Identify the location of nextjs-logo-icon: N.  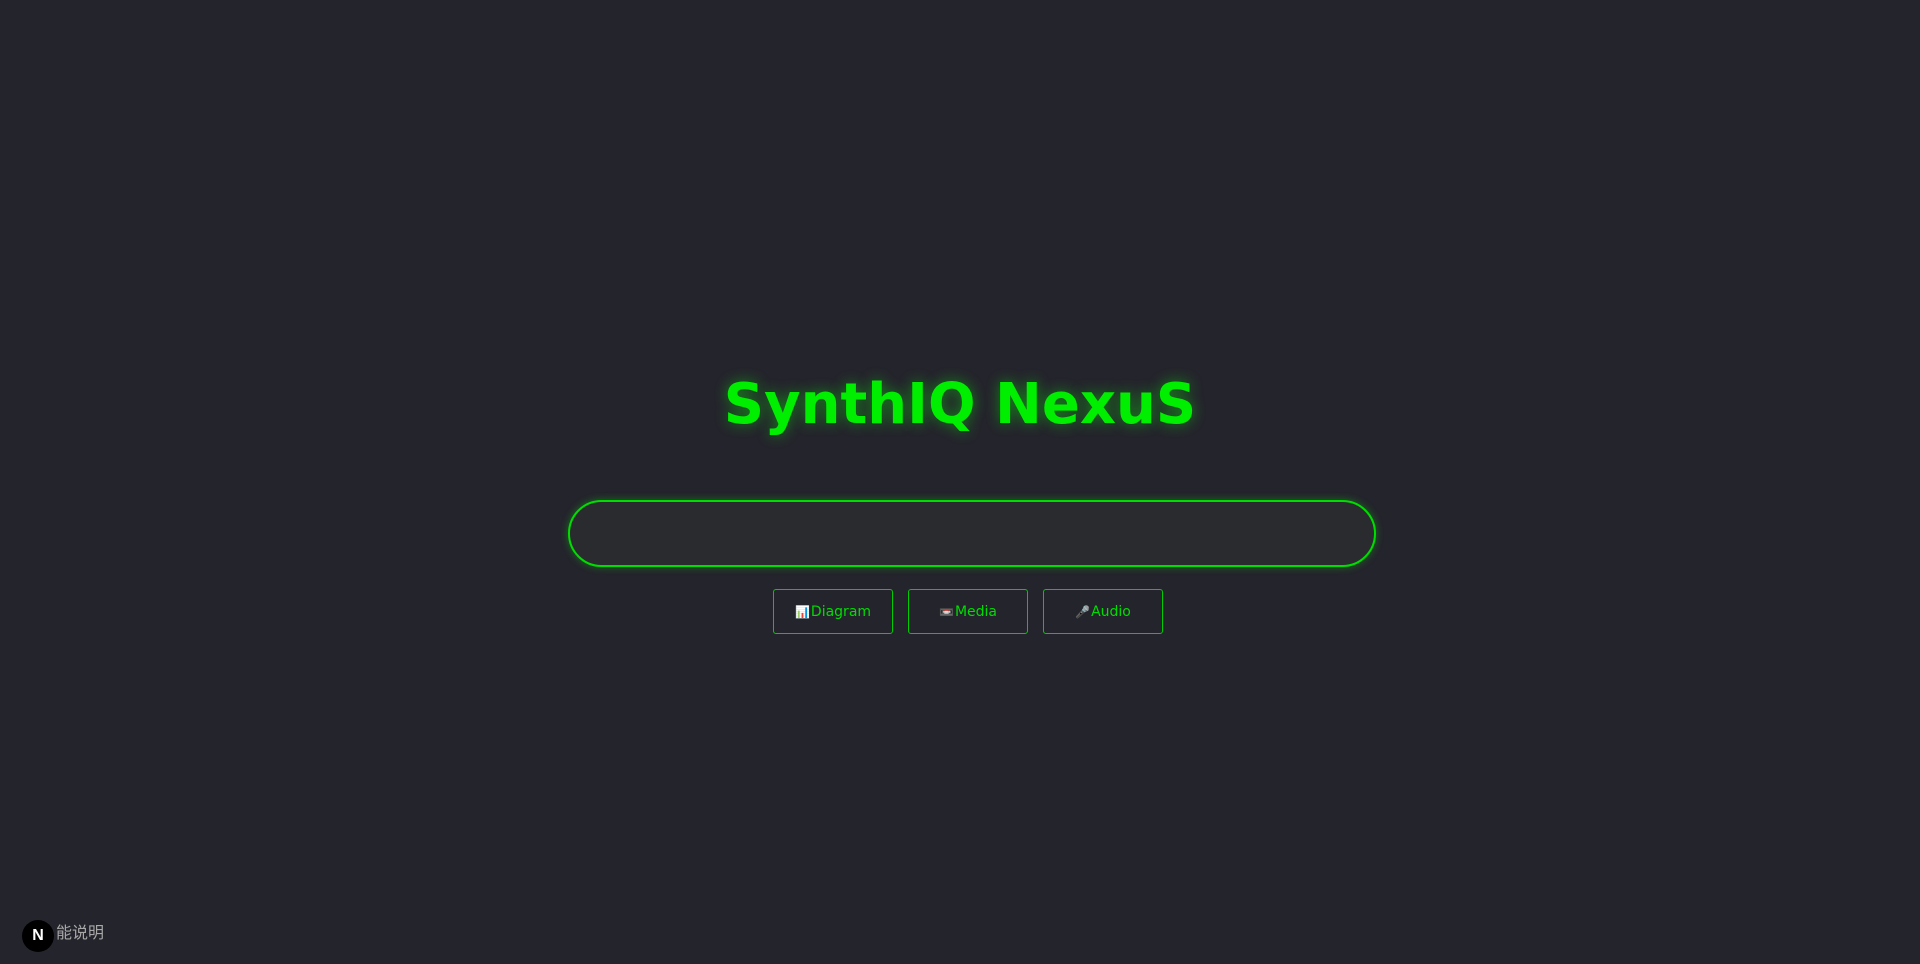
(38, 935).